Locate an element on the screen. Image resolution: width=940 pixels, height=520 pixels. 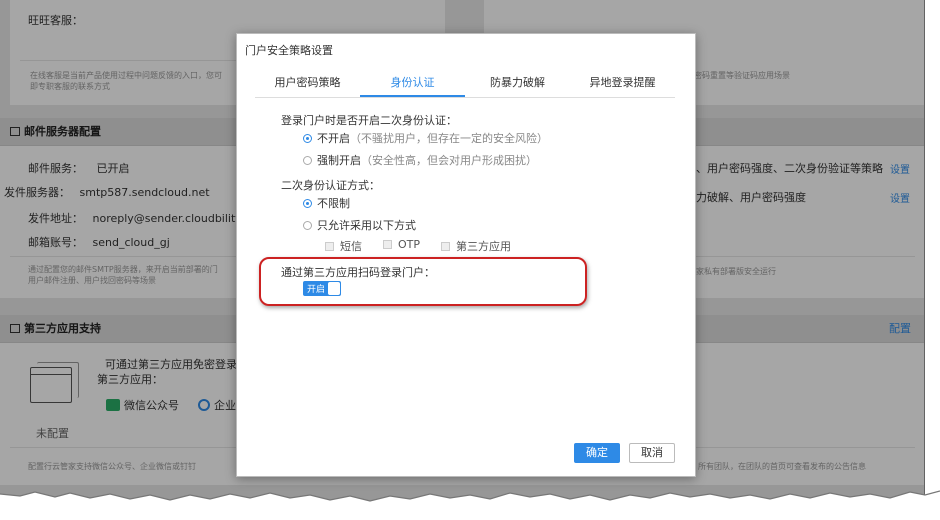
confirm-button: 确定 is located at coordinates (597, 453).